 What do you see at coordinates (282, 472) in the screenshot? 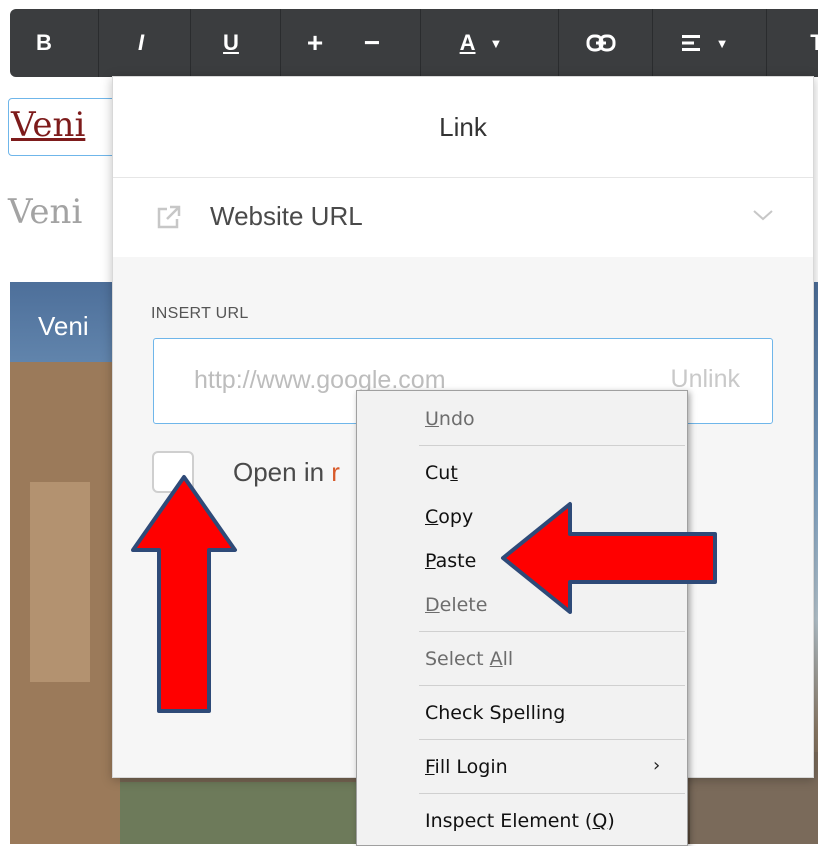
I see `open-new-tab-label-text: Open in` at bounding box center [282, 472].